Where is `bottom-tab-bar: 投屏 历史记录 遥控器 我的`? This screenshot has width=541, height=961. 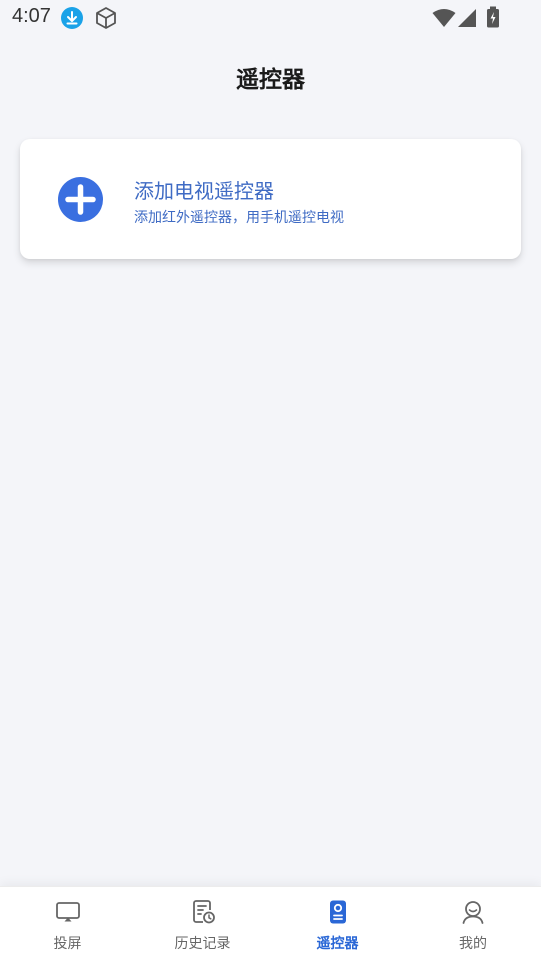
bottom-tab-bar: 投屏 历史记录 遥控器 我的 is located at coordinates (270, 923).